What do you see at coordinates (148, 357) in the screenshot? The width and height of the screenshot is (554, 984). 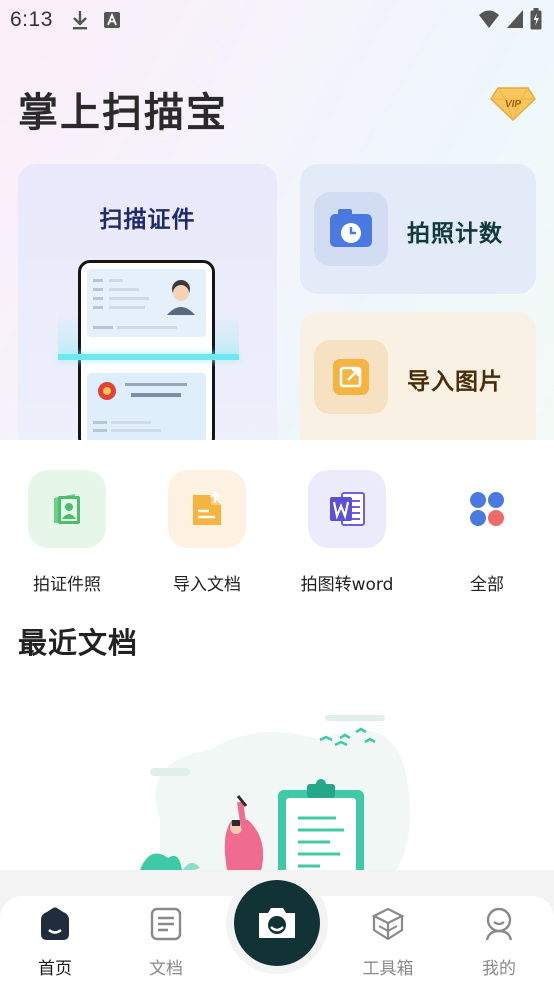 I see `scan-line` at bounding box center [148, 357].